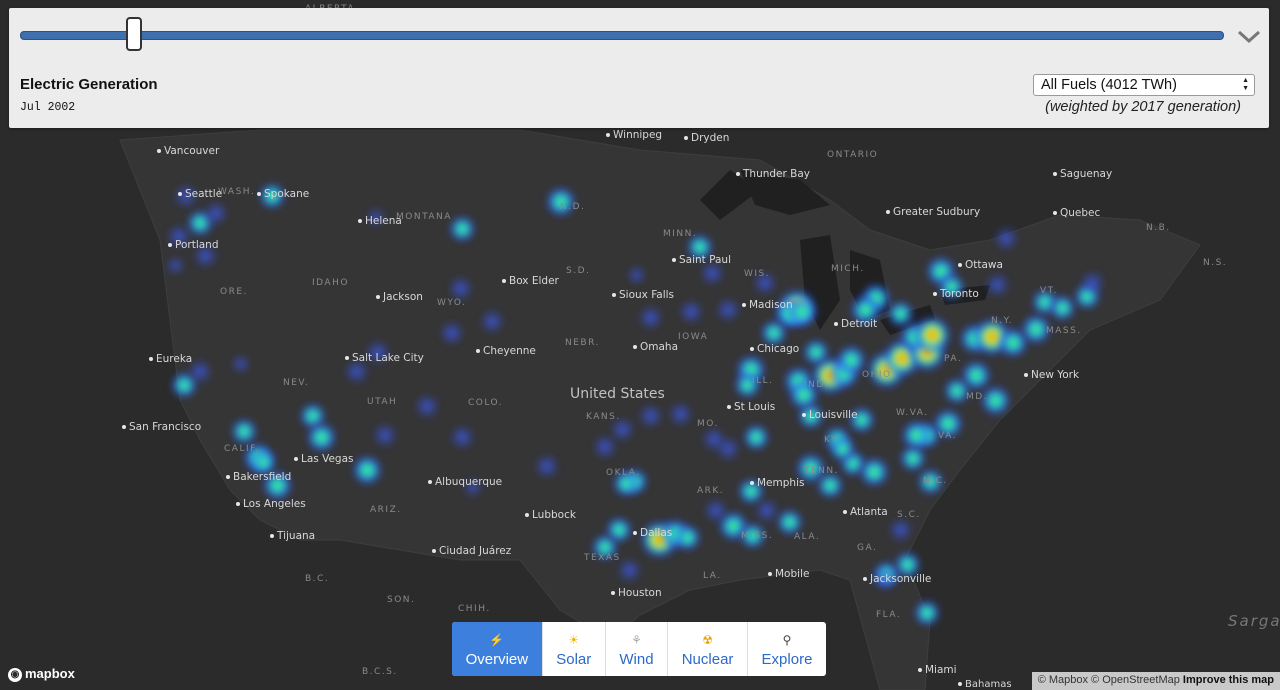 This screenshot has width=1280, height=690. Describe the element at coordinates (384, 358) in the screenshot. I see `city-label: Salt Lake City` at that location.